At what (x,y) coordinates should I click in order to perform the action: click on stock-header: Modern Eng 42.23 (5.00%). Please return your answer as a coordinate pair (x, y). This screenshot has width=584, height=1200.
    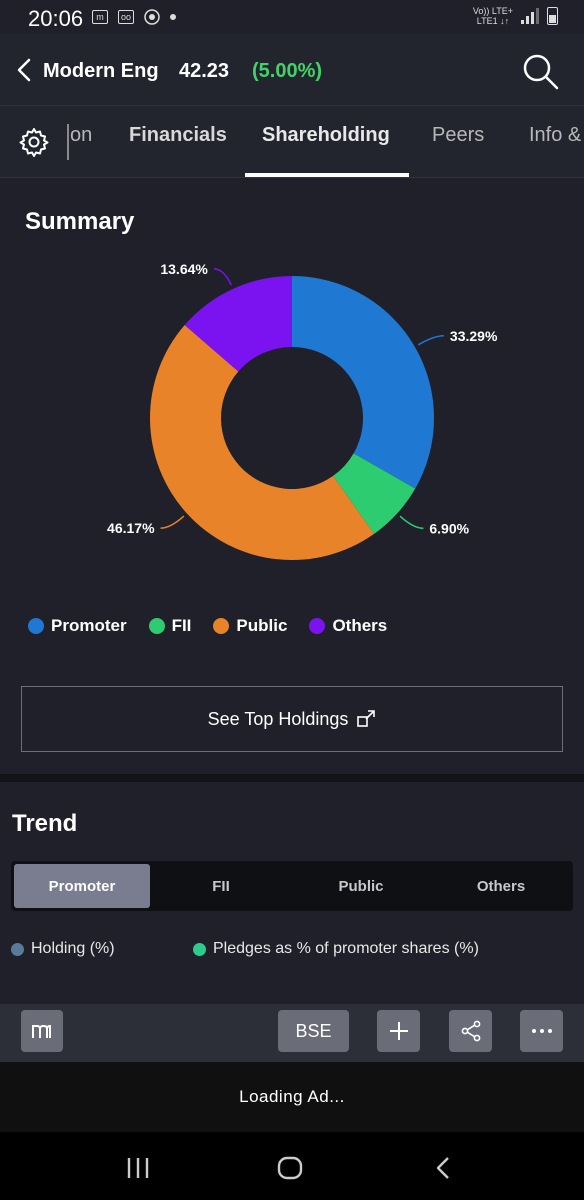
    Looking at the image, I should click on (292, 70).